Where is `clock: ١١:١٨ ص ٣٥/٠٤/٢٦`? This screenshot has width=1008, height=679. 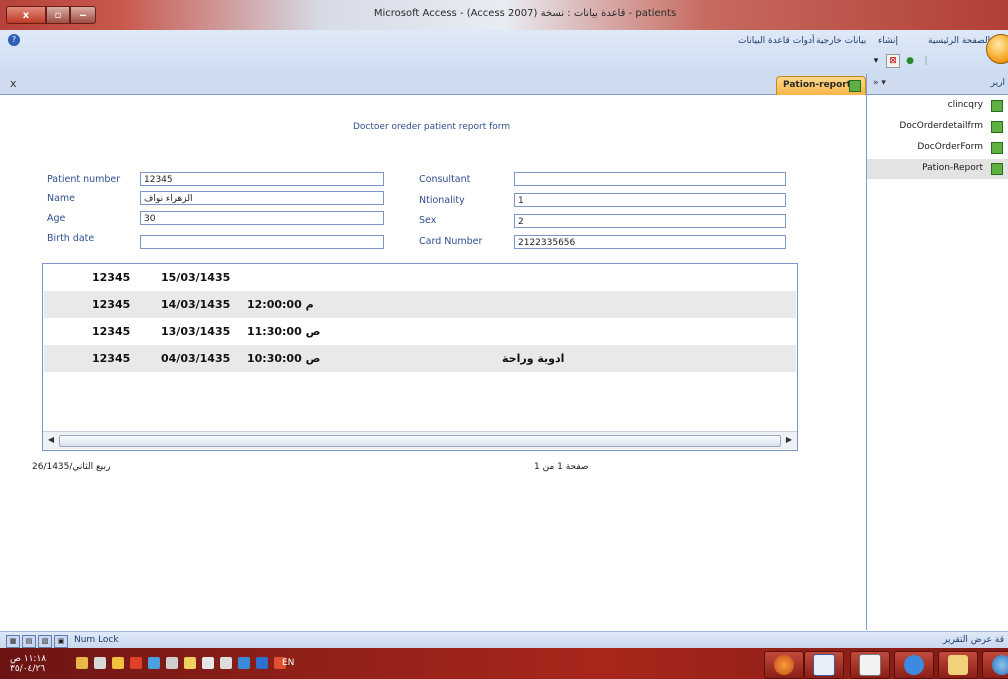
clock: ١١:١٨ ص ٣٥/٠٤/٢٦ is located at coordinates (28, 664).